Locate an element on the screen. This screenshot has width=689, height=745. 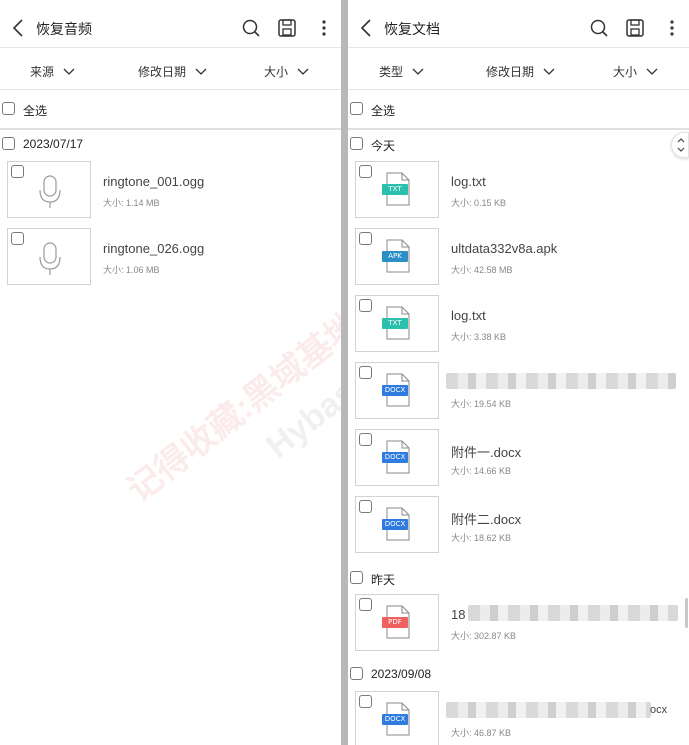
file-size: 大小: 14.66 KB is located at coordinates (481, 471).